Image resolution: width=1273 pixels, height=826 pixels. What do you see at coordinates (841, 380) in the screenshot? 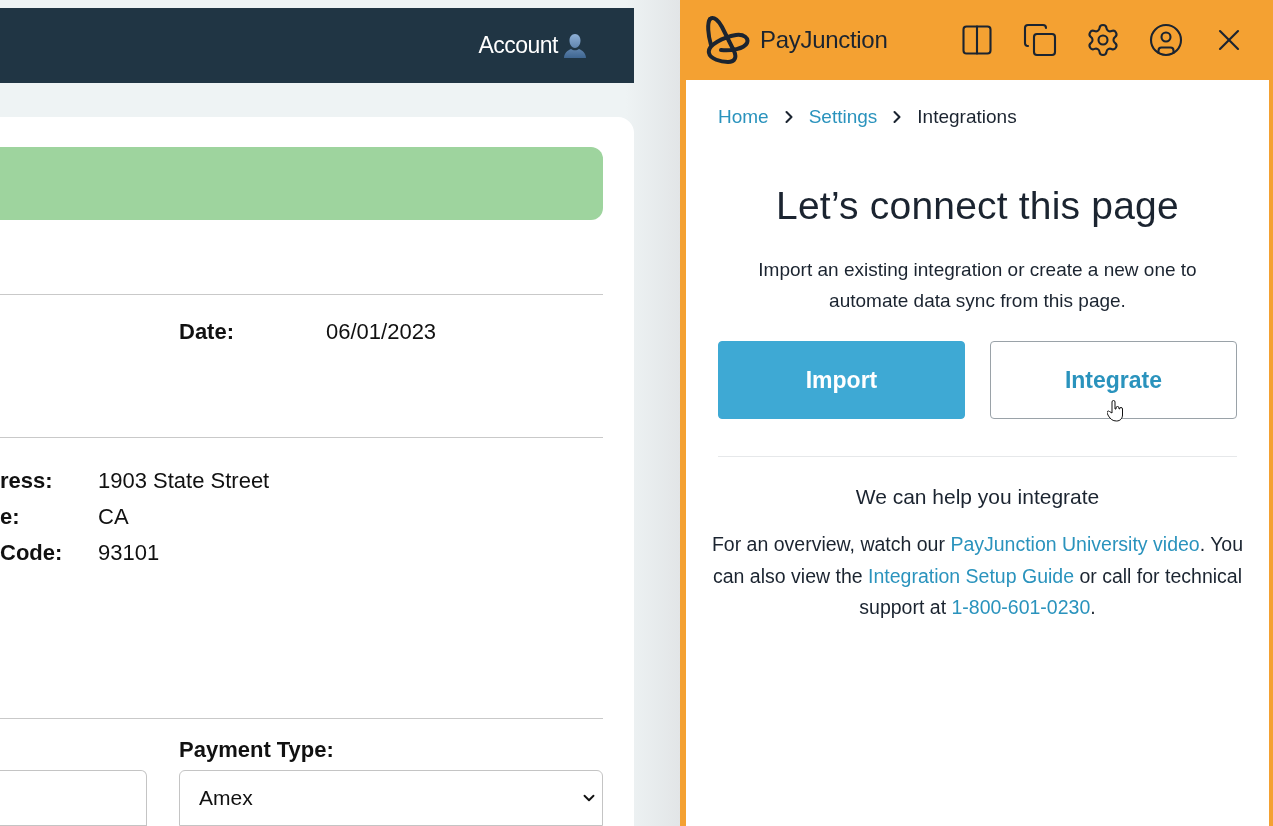
I see `import-button: Import` at bounding box center [841, 380].